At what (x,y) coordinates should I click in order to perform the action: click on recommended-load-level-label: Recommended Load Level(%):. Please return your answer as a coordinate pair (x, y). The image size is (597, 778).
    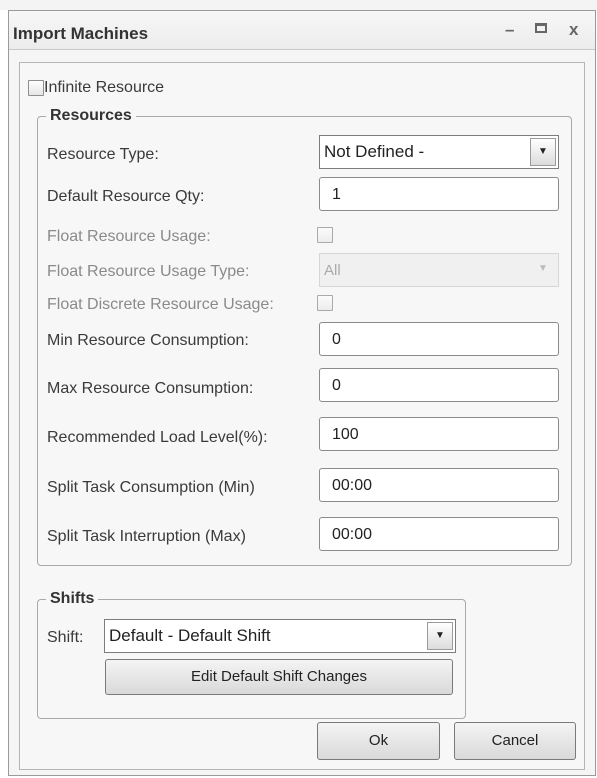
    Looking at the image, I should click on (157, 437).